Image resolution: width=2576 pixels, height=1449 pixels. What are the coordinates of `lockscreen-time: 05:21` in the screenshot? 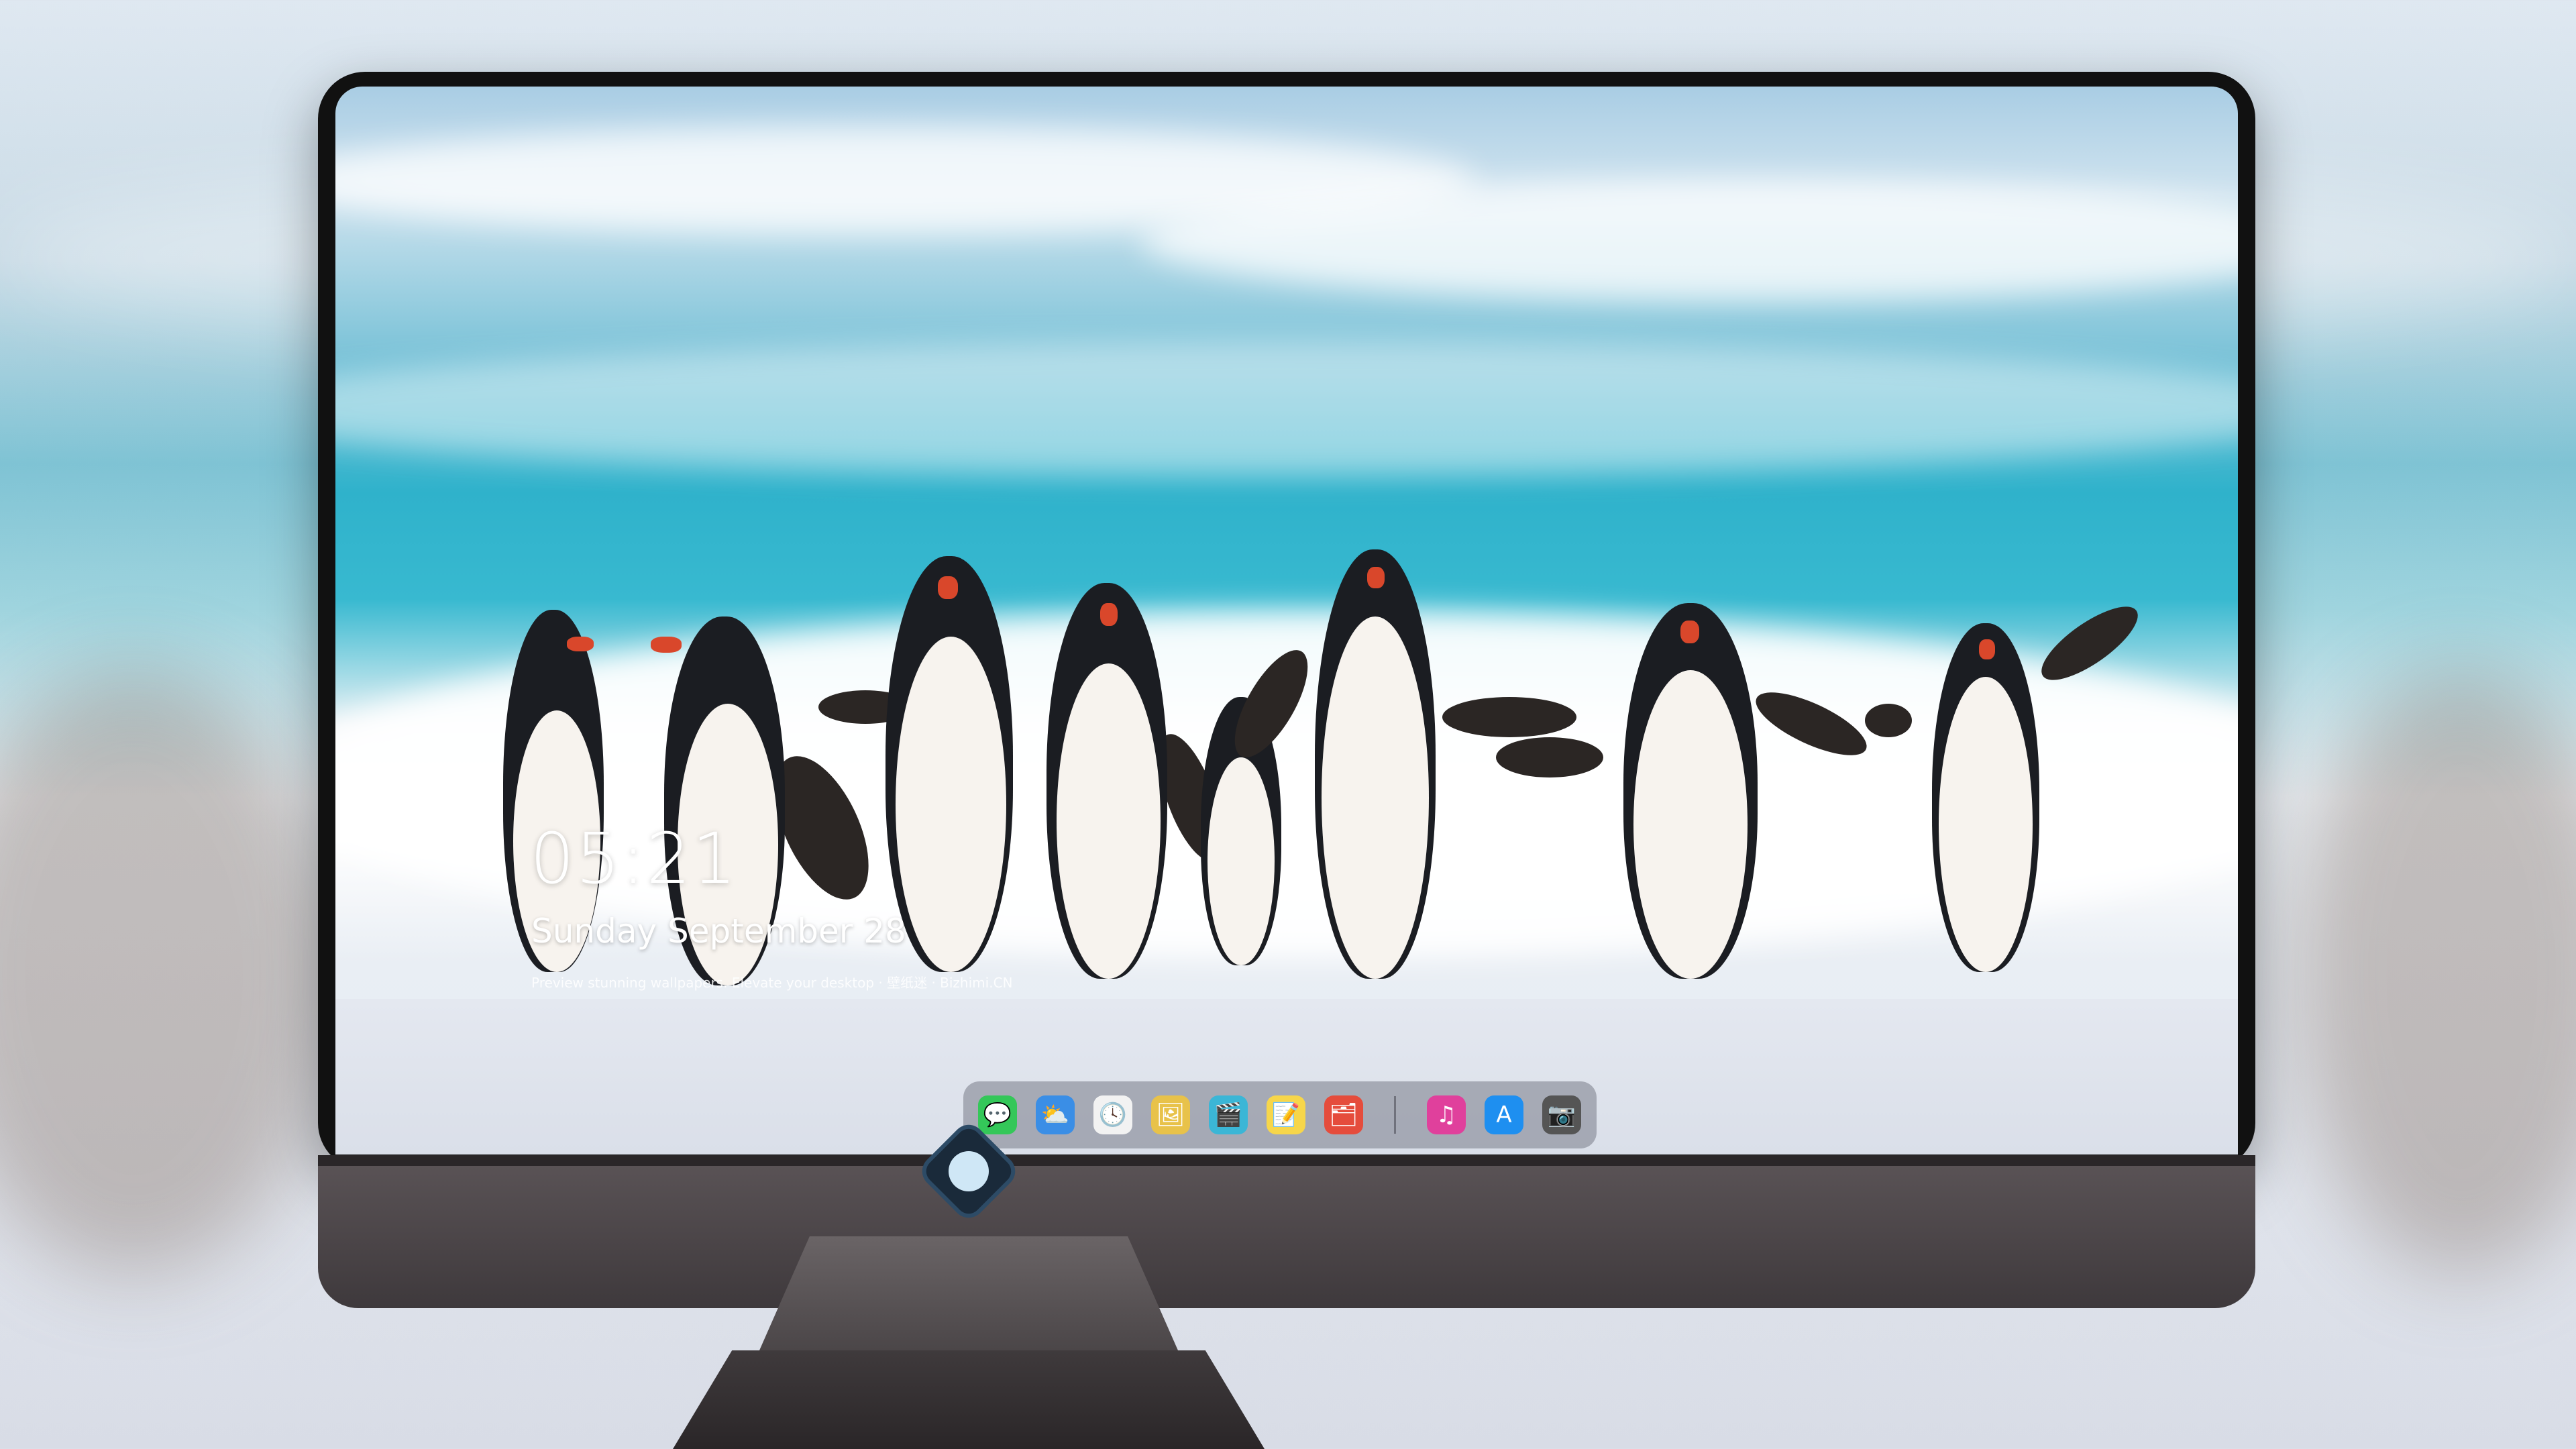 It's located at (634, 859).